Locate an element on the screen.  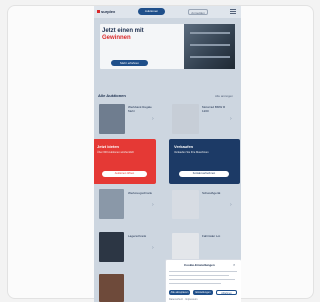
item-title: Fahrräder Lot is located at coordinates (214, 236).